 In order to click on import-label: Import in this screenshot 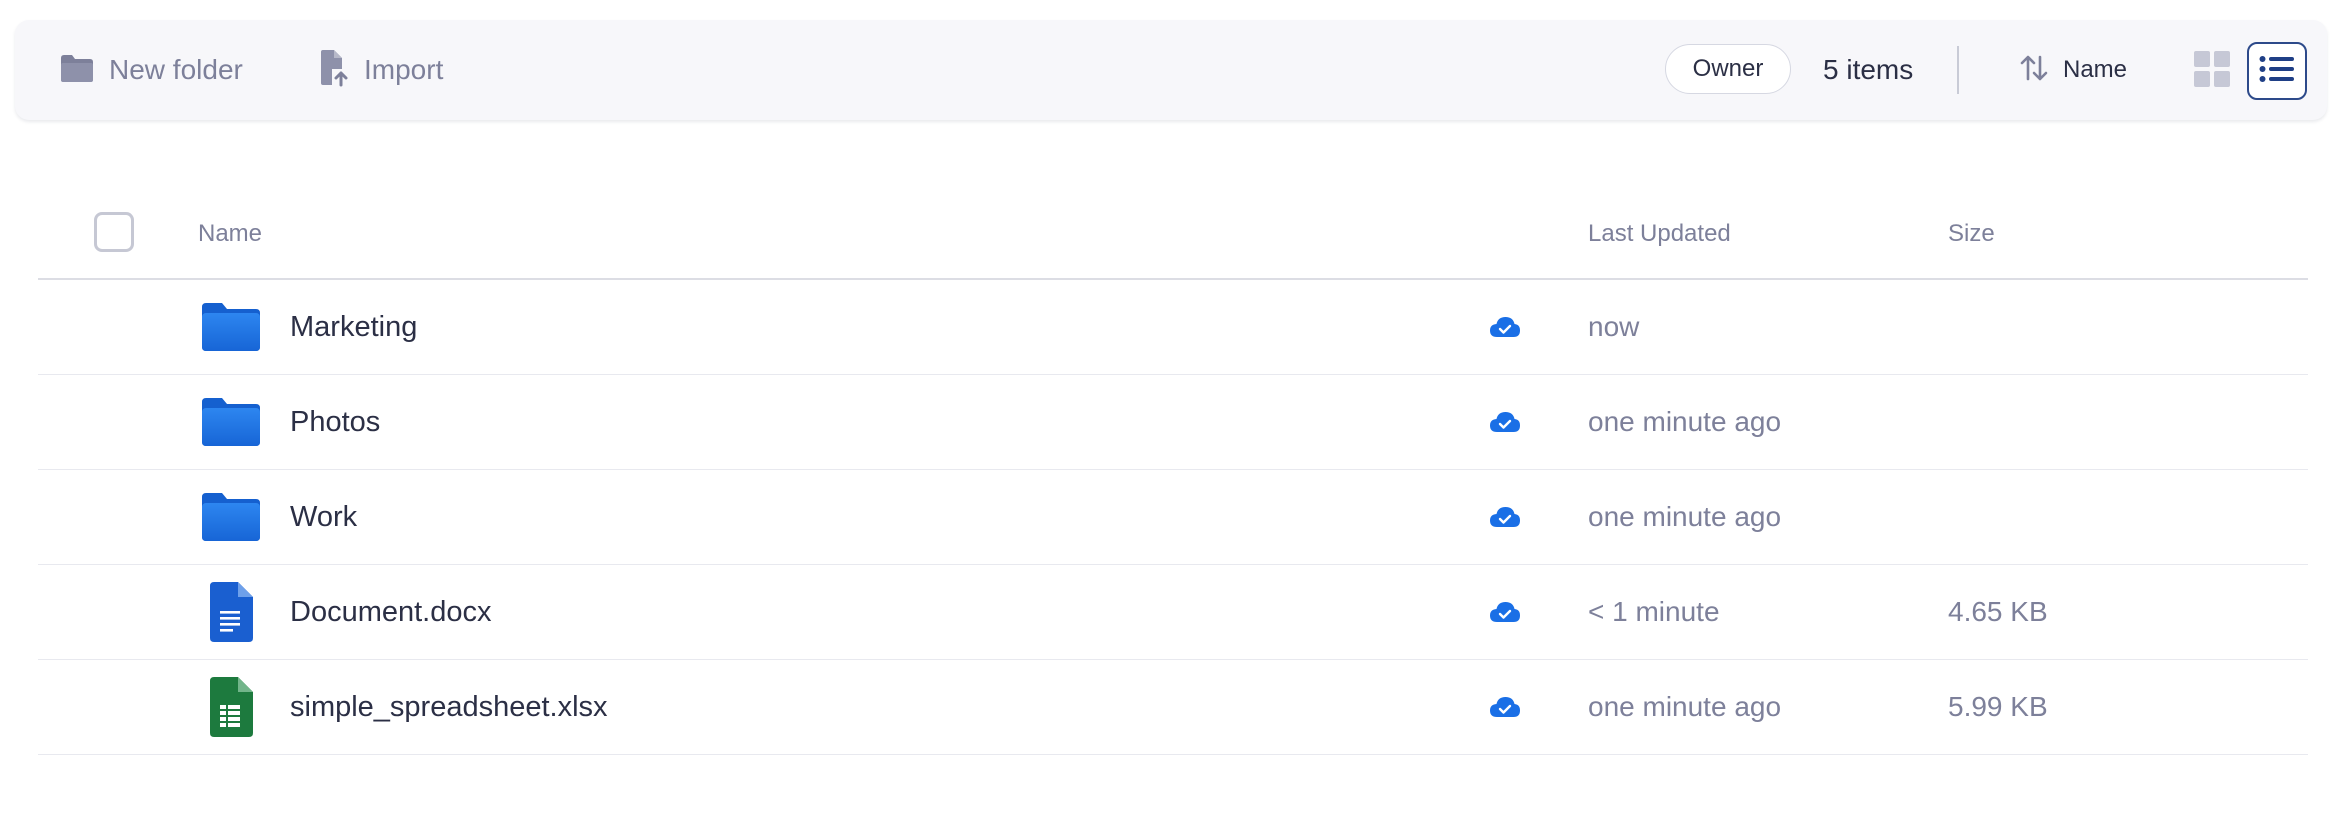, I will do `click(404, 69)`.